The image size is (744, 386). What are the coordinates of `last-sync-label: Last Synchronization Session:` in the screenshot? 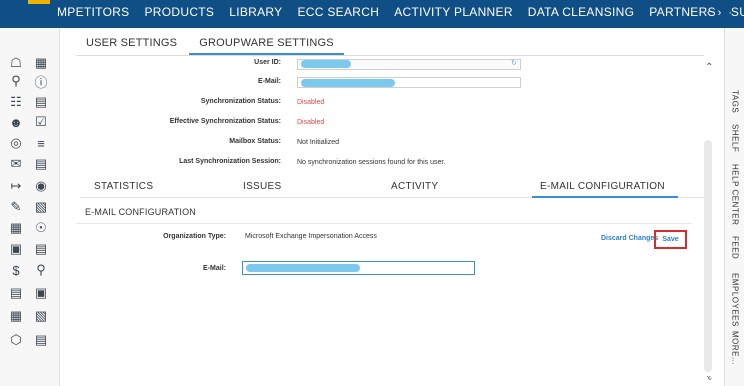 It's located at (230, 161).